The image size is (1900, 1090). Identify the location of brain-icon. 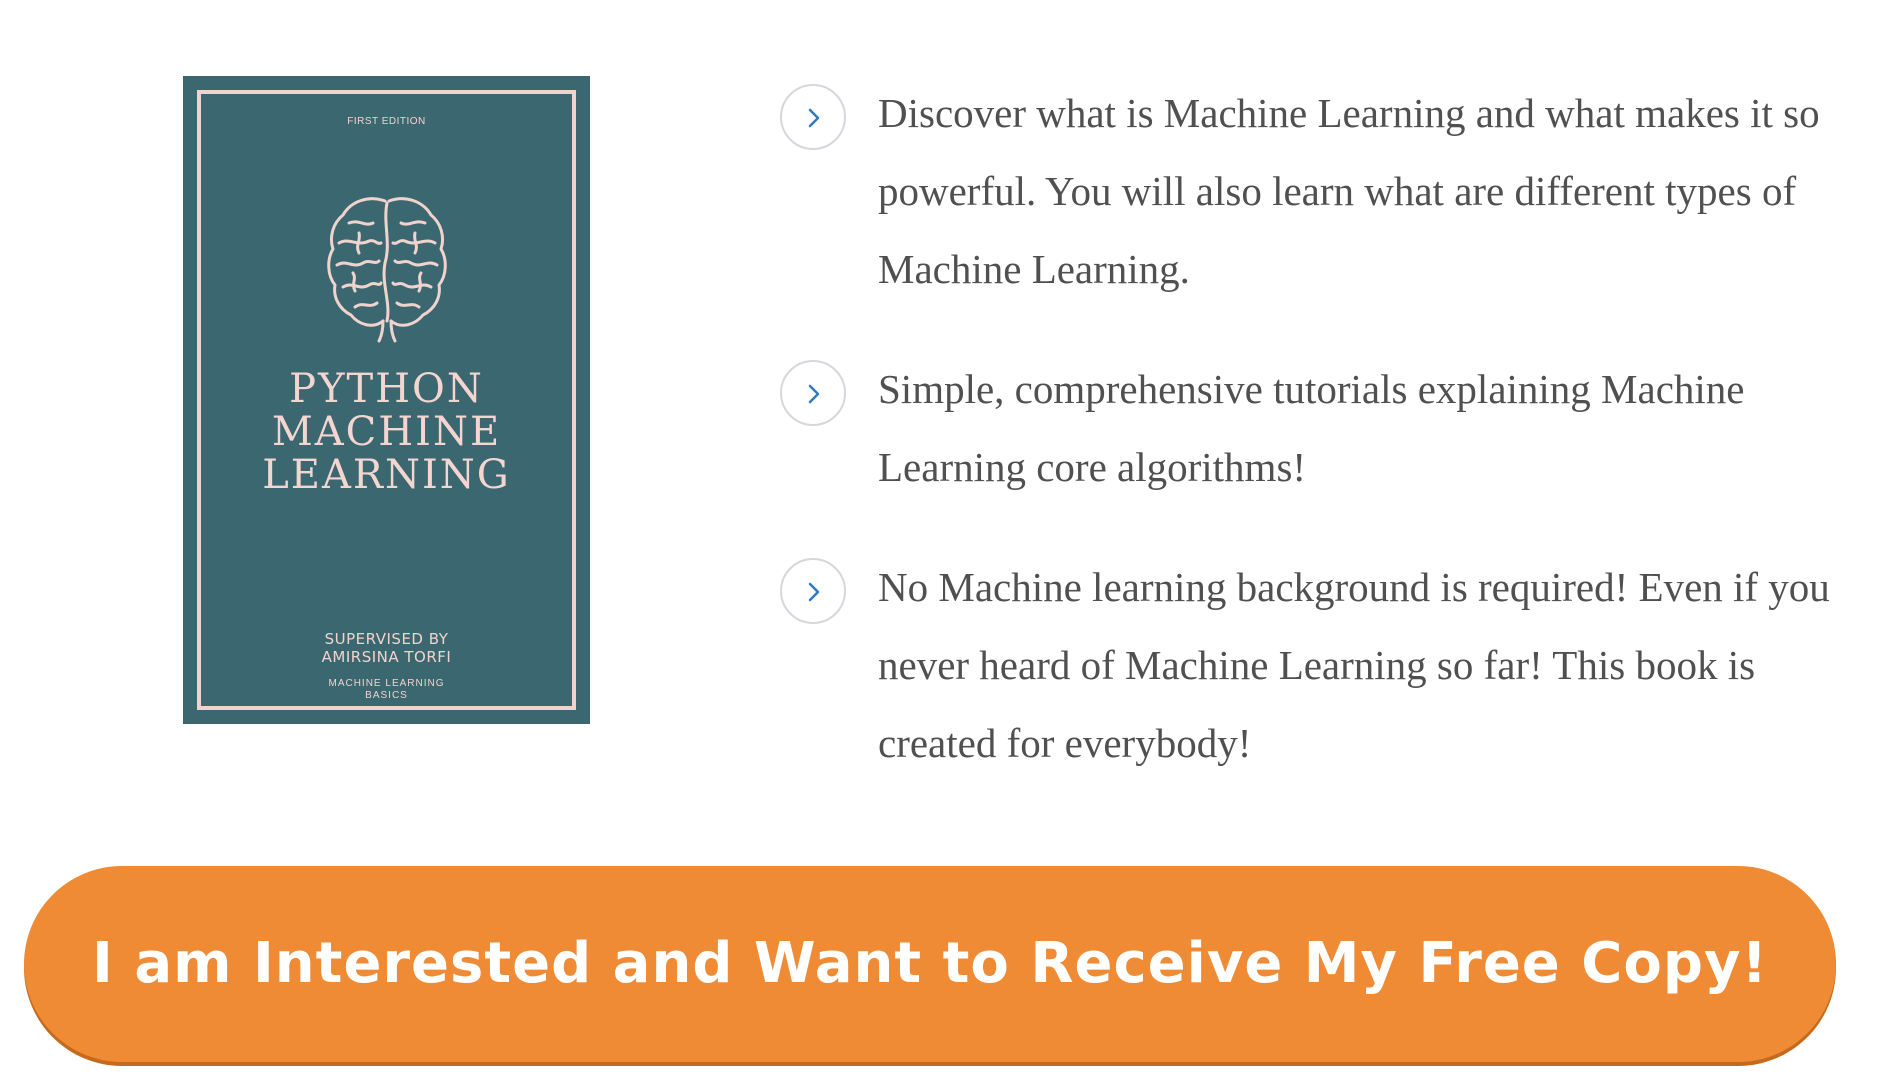
(387, 270).